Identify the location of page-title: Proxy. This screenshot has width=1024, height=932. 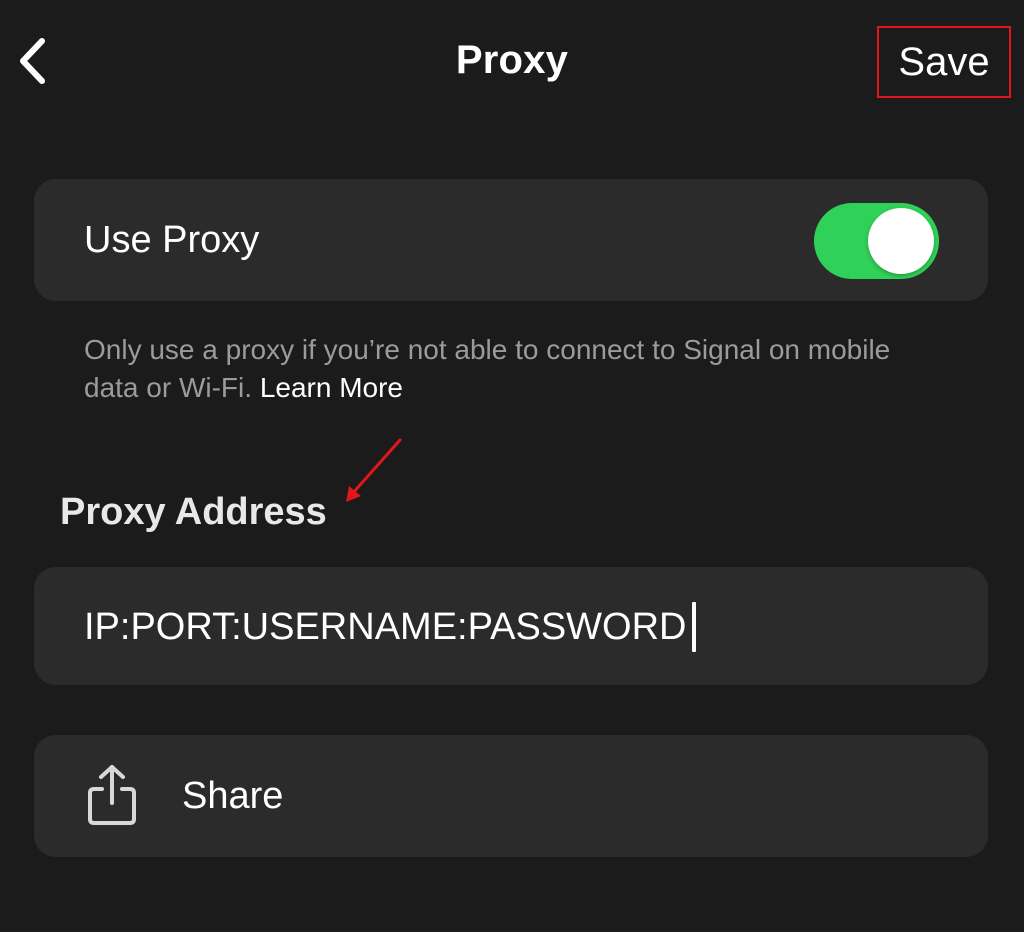
(512, 60).